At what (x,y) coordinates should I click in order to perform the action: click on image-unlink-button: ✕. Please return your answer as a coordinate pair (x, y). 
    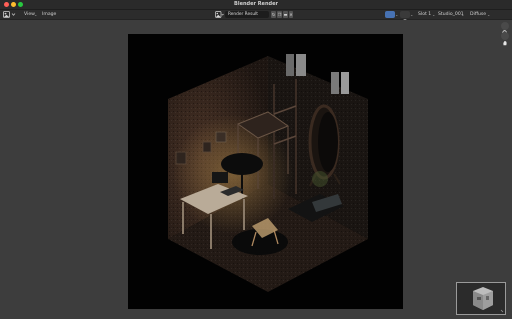
    Looking at the image, I should click on (291, 14).